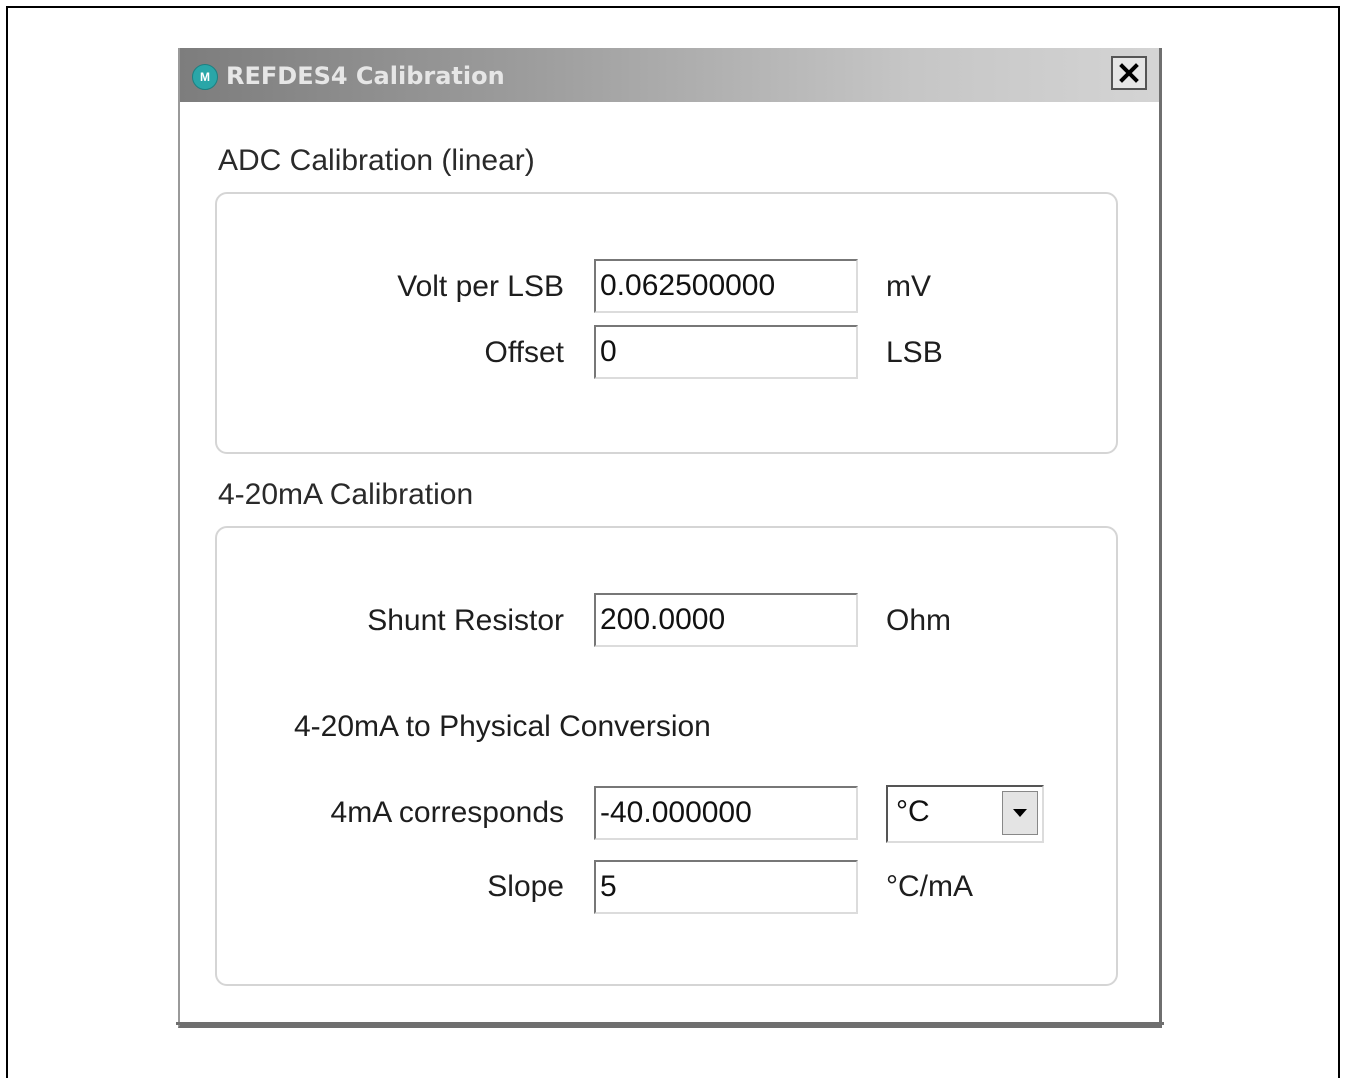  I want to click on offset-unit: LSB, so click(914, 352).